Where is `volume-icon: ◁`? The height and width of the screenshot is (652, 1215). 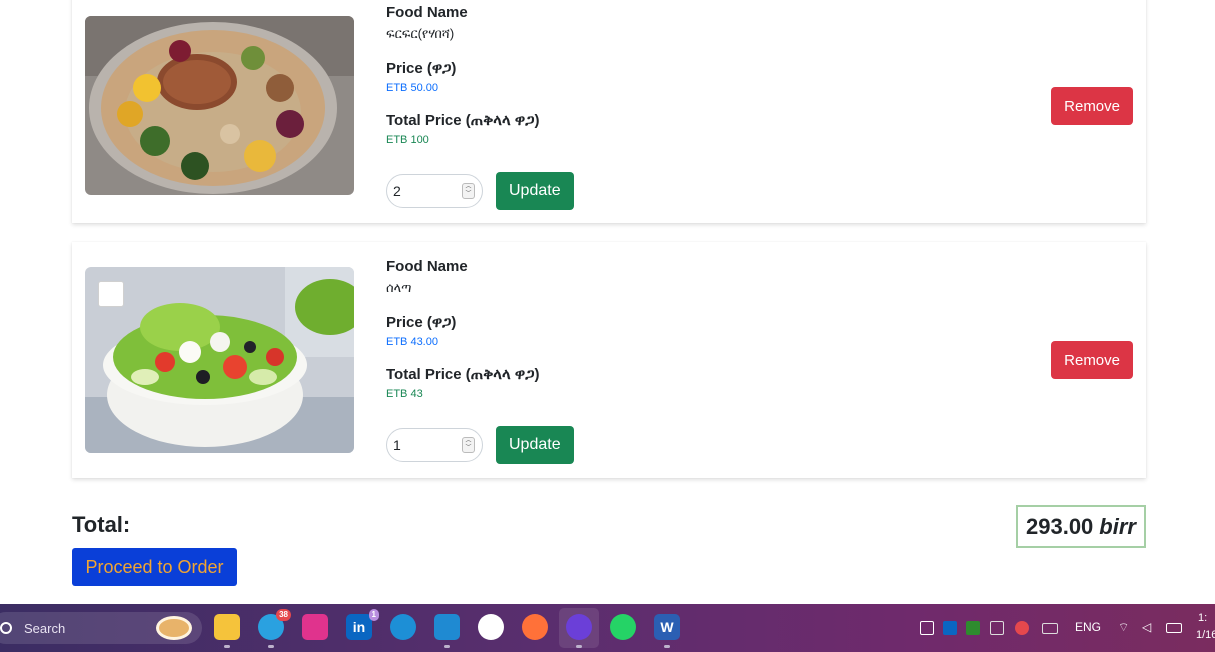
volume-icon: ◁ is located at coordinates (1146, 627).